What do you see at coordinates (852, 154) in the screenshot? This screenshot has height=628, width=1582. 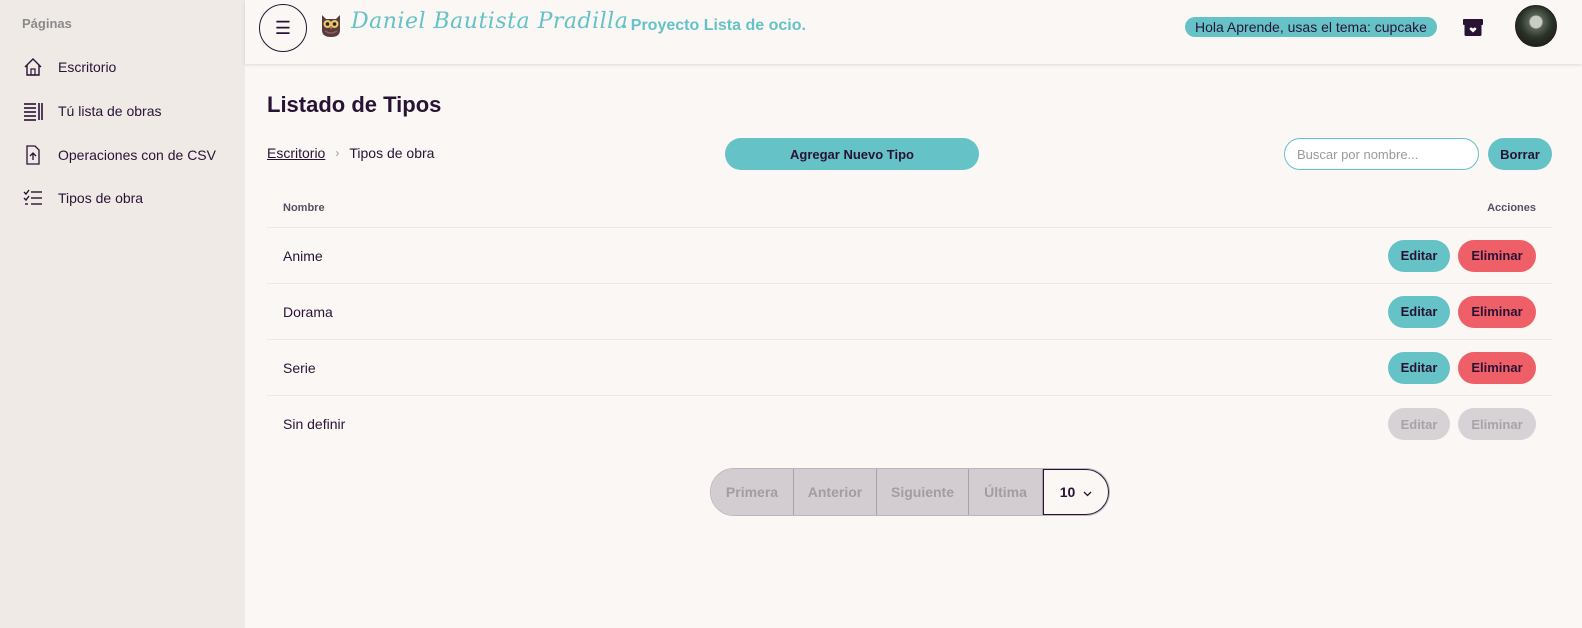 I see `add-new-type-button: Agregar Nuevo Tipo` at bounding box center [852, 154].